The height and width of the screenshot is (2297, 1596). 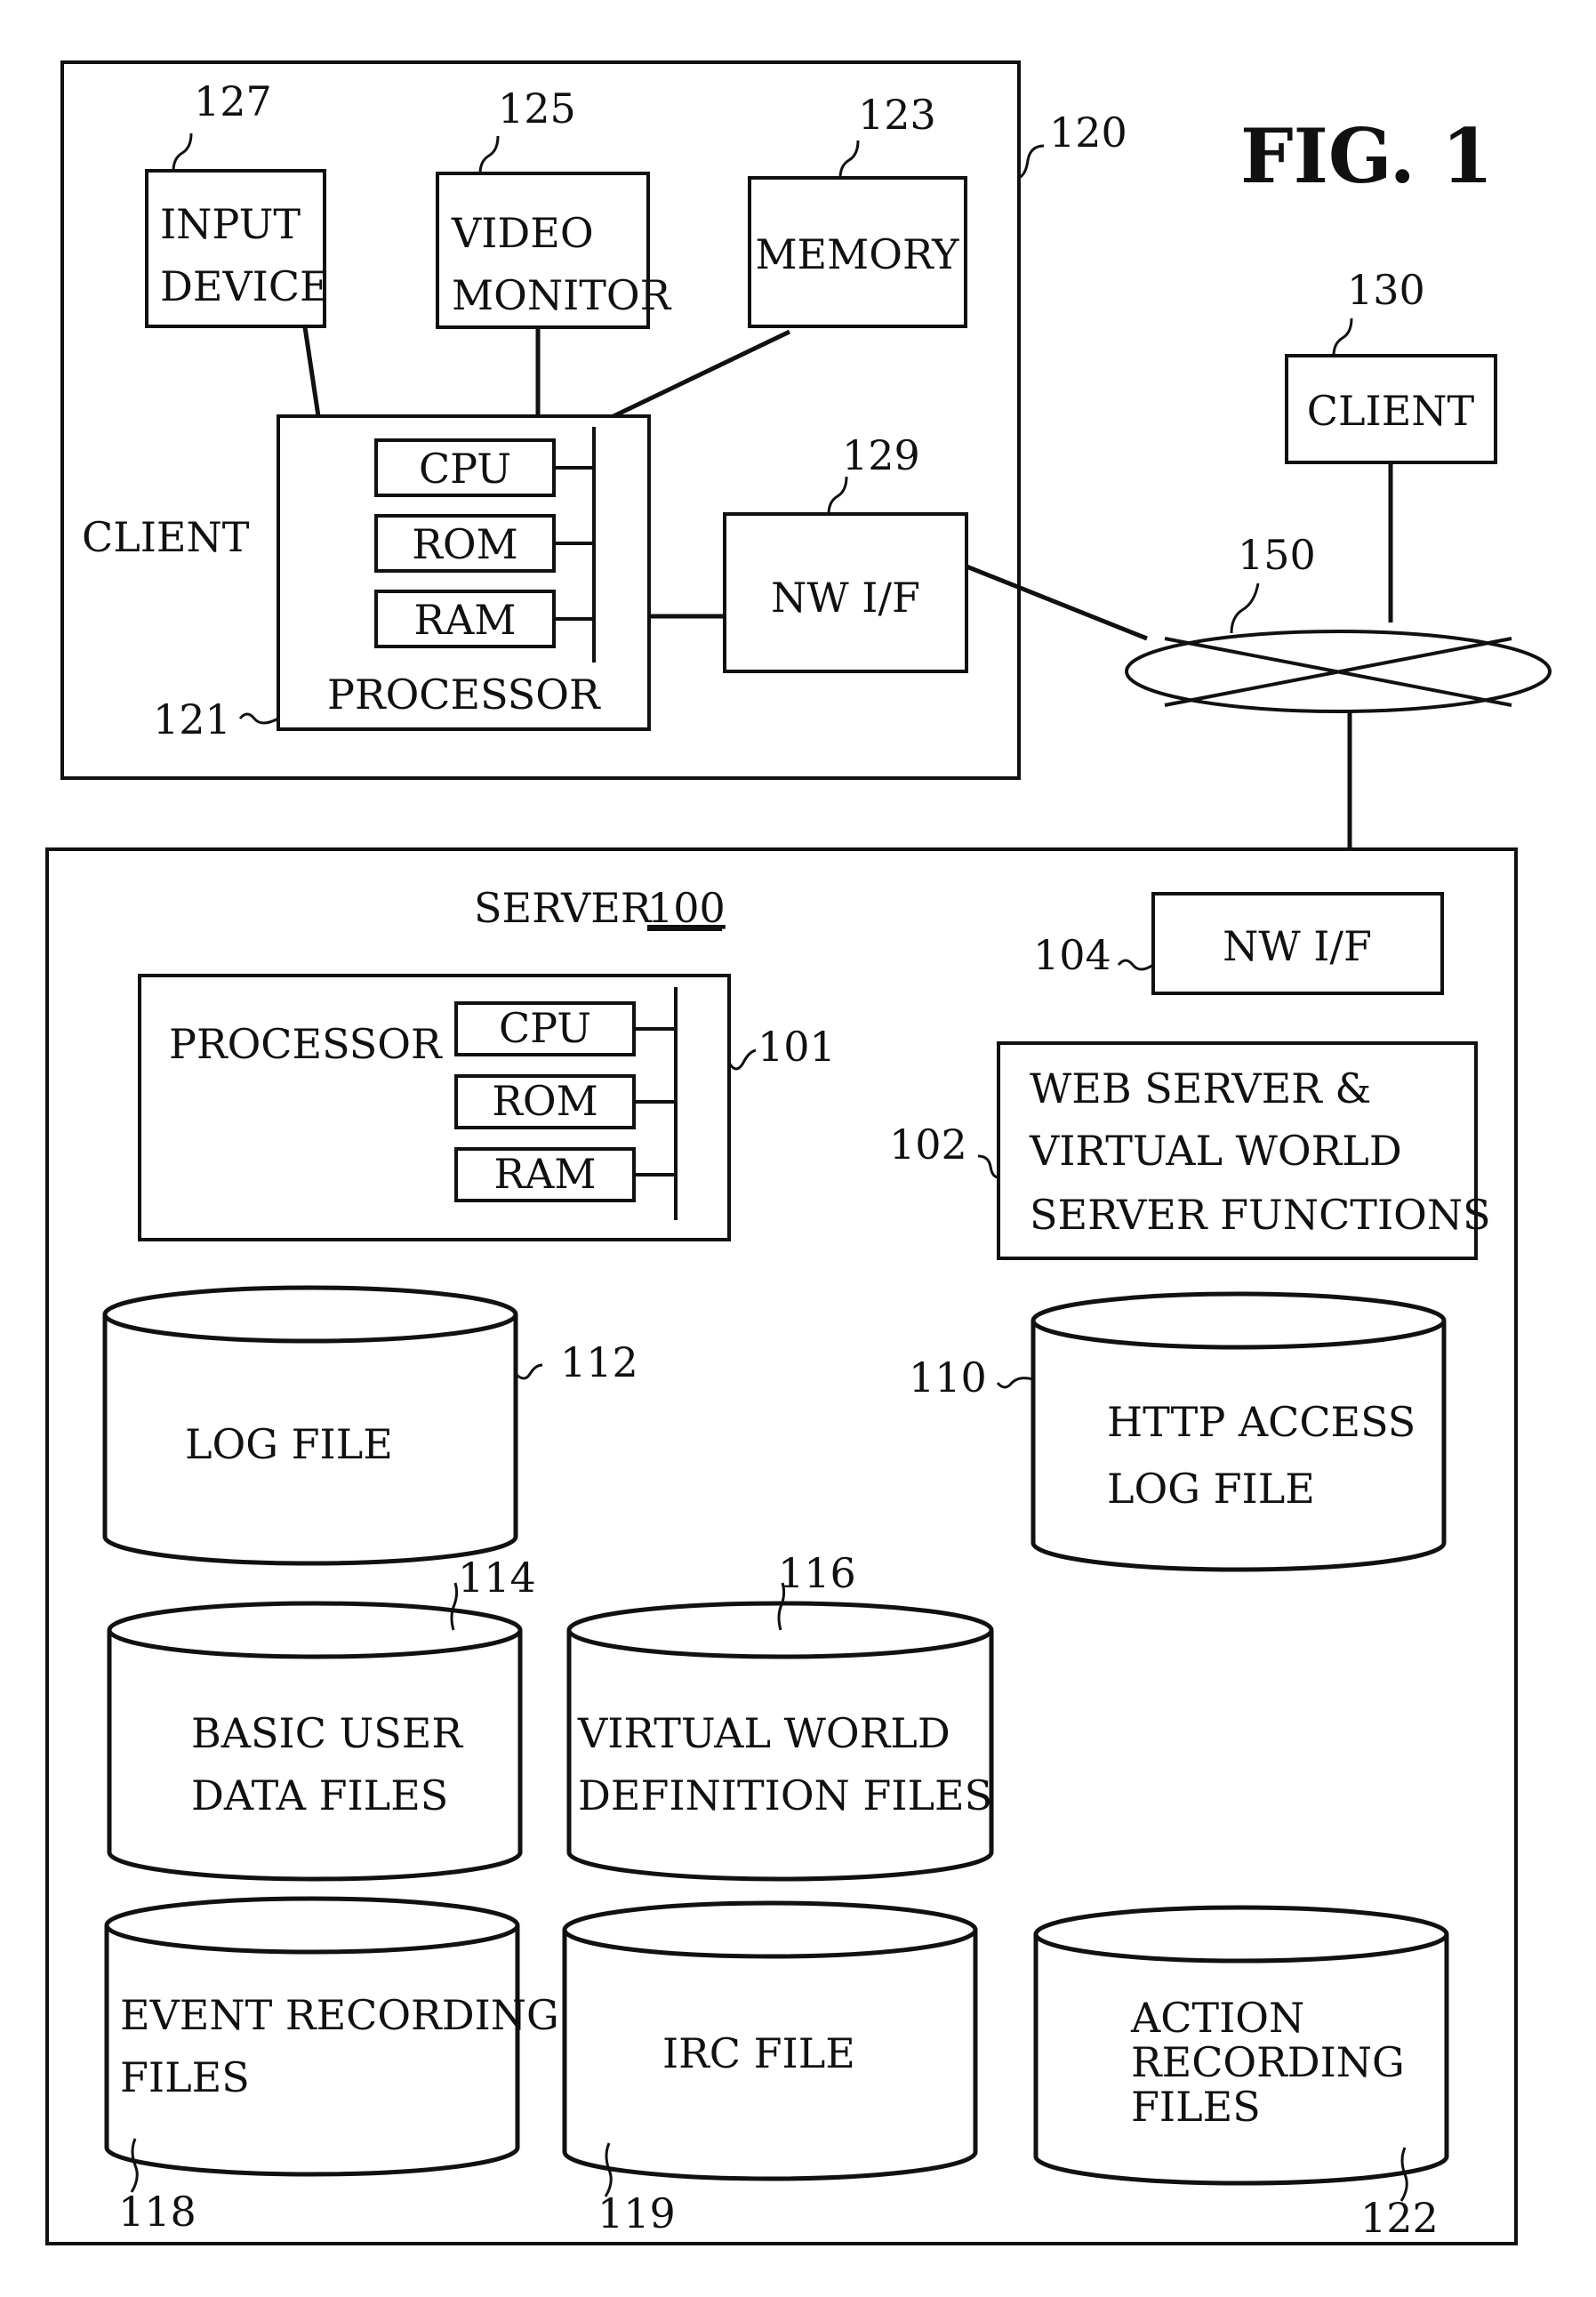 What do you see at coordinates (1391, 411) in the screenshot?
I see `client-130-label: CLIENT` at bounding box center [1391, 411].